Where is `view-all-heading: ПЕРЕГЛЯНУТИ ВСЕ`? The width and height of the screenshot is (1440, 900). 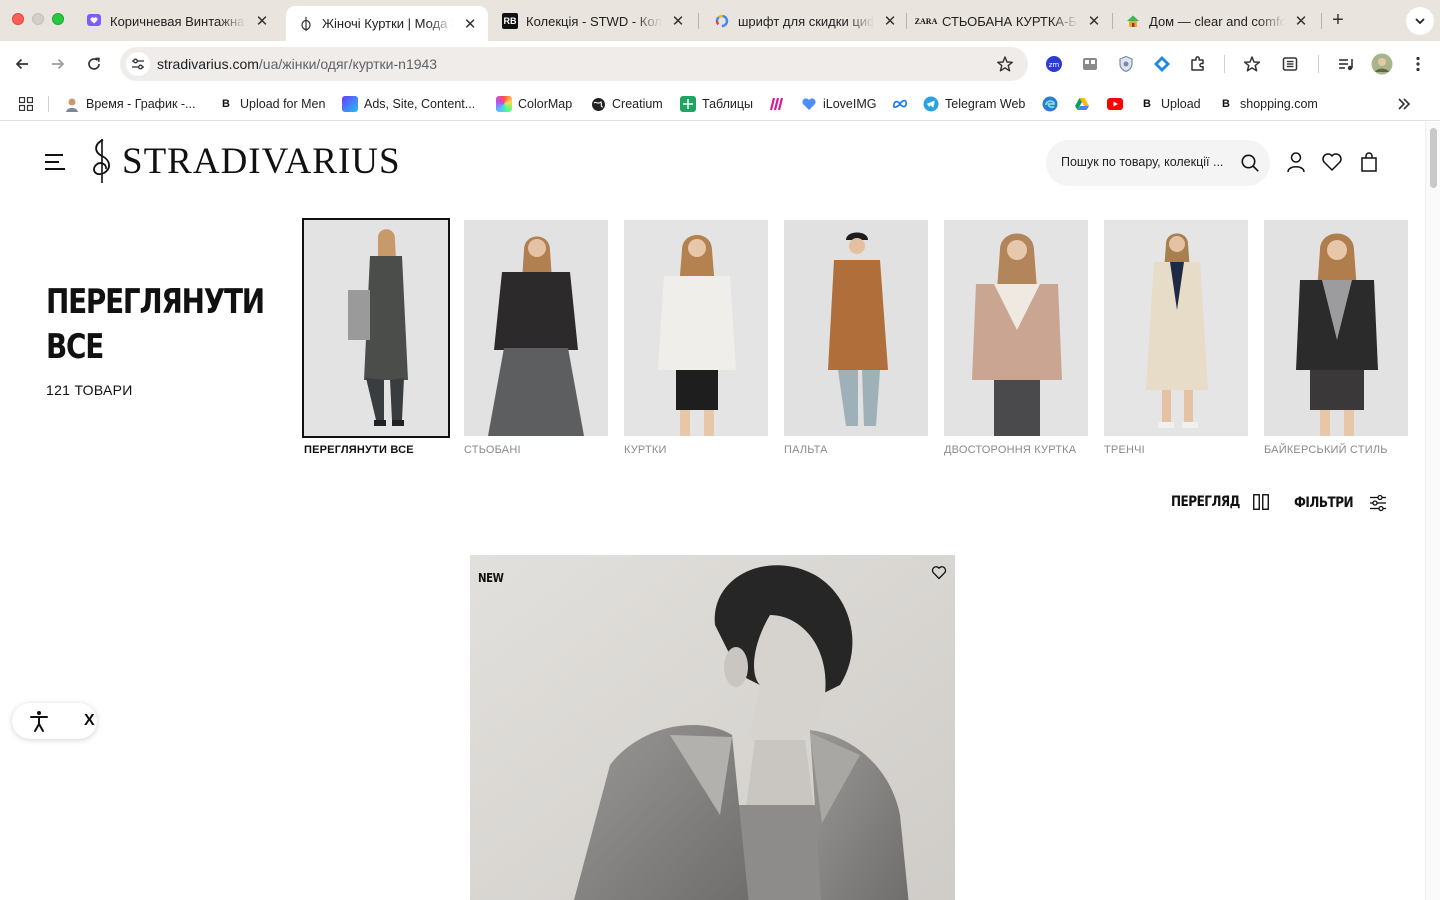 view-all-heading: ПЕРЕГЛЯНУТИ ВСЕ is located at coordinates (155, 325).